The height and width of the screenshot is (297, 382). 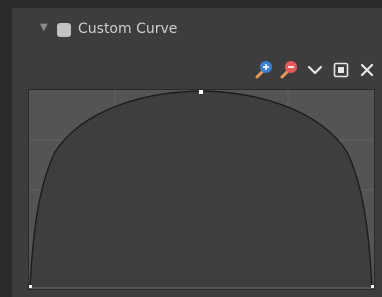 I want to click on panel-title: Custom Curve, so click(x=128, y=29).